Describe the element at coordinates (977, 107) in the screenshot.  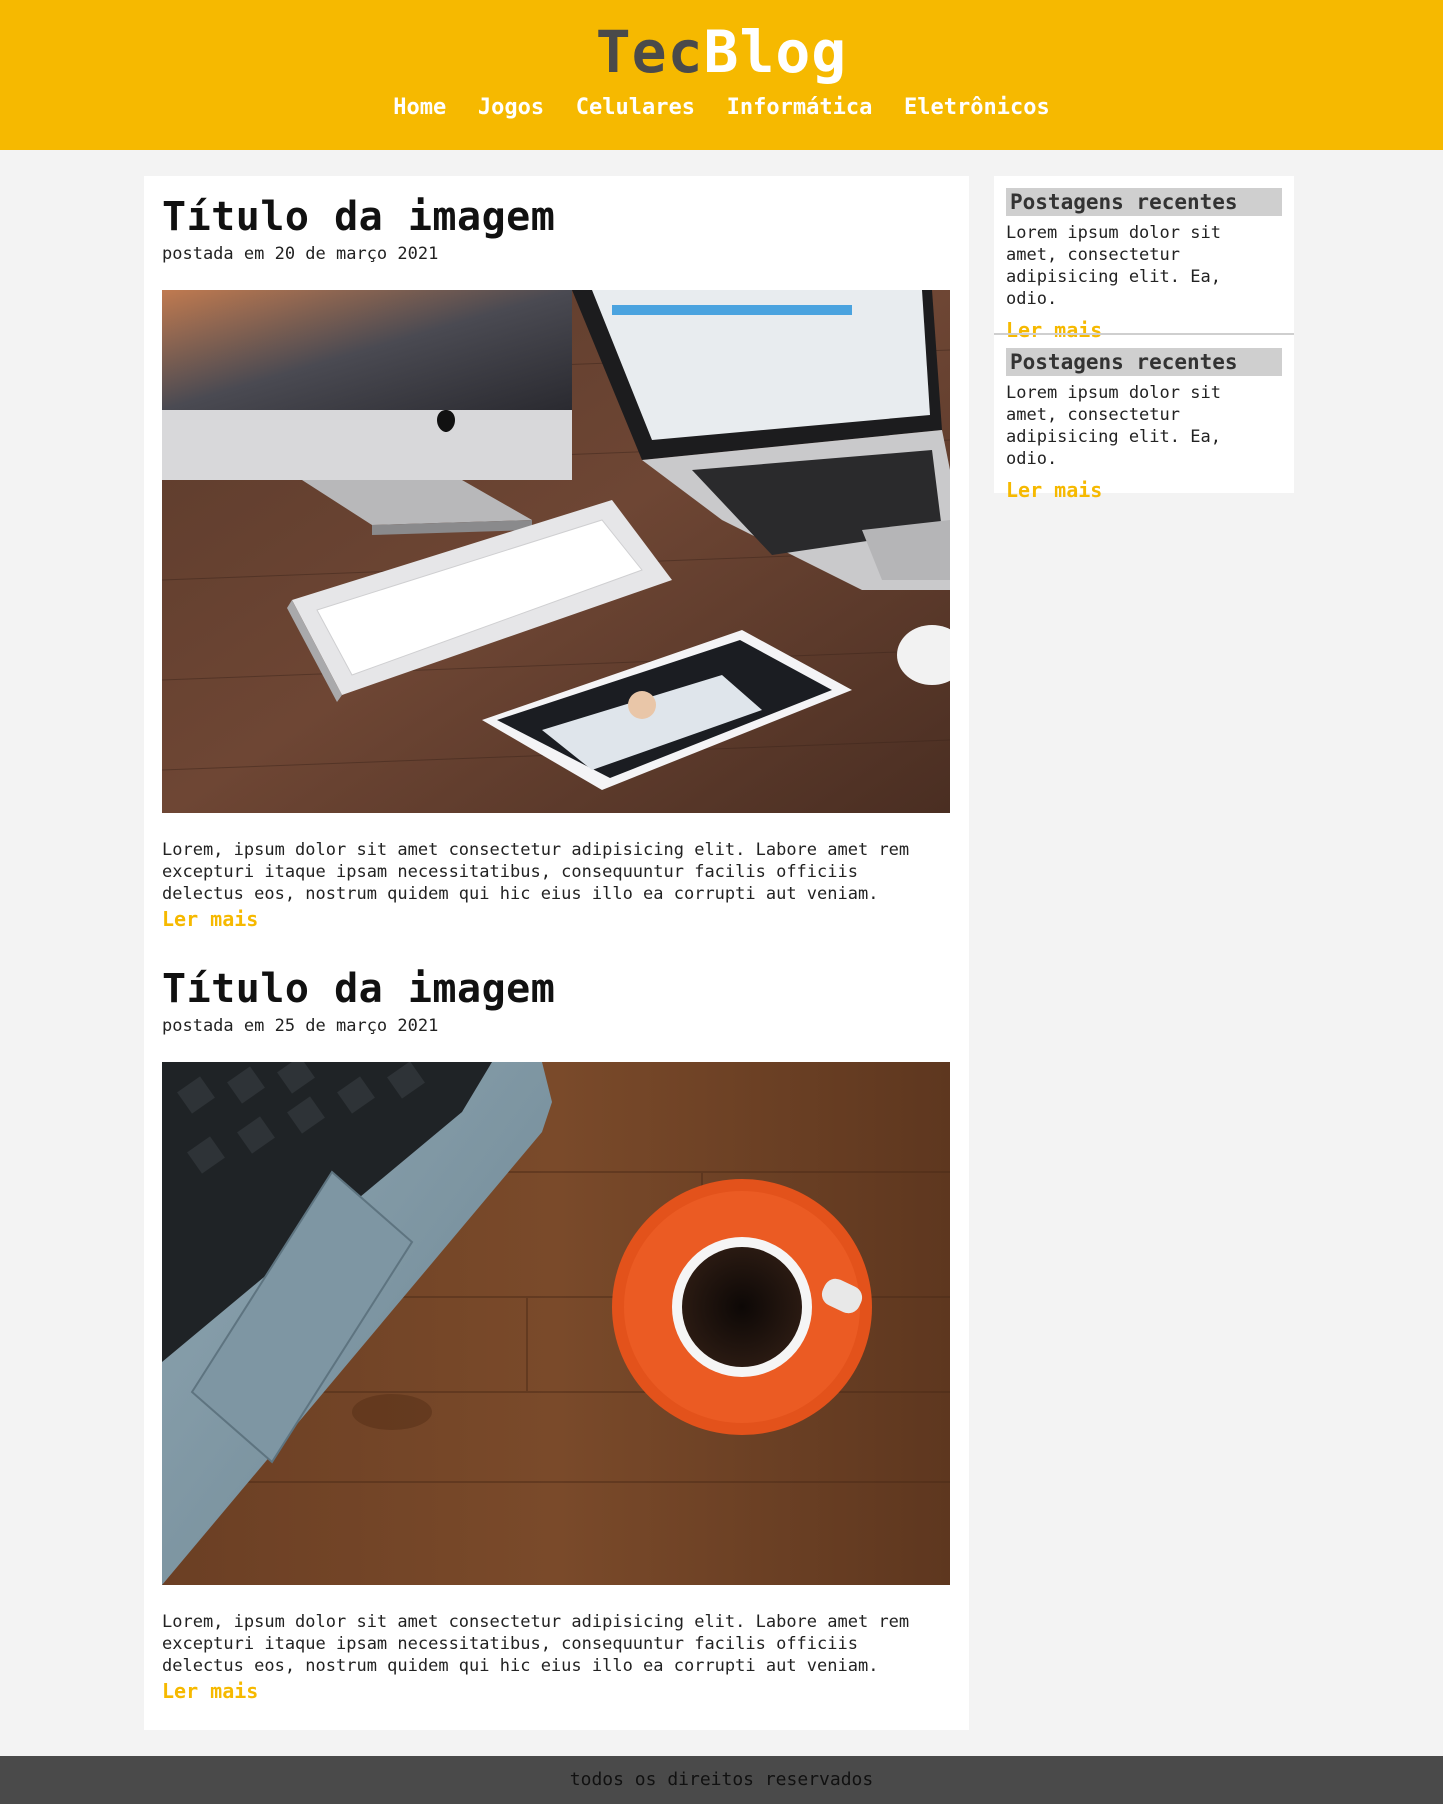
I see `nav-eletronicos: Eletrônicos` at that location.